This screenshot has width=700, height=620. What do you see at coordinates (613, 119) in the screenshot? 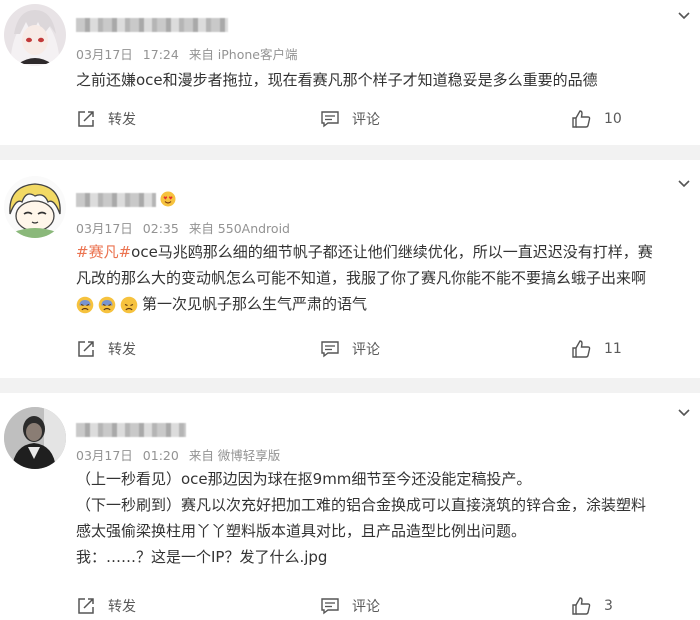
I see `like-count: 10` at bounding box center [613, 119].